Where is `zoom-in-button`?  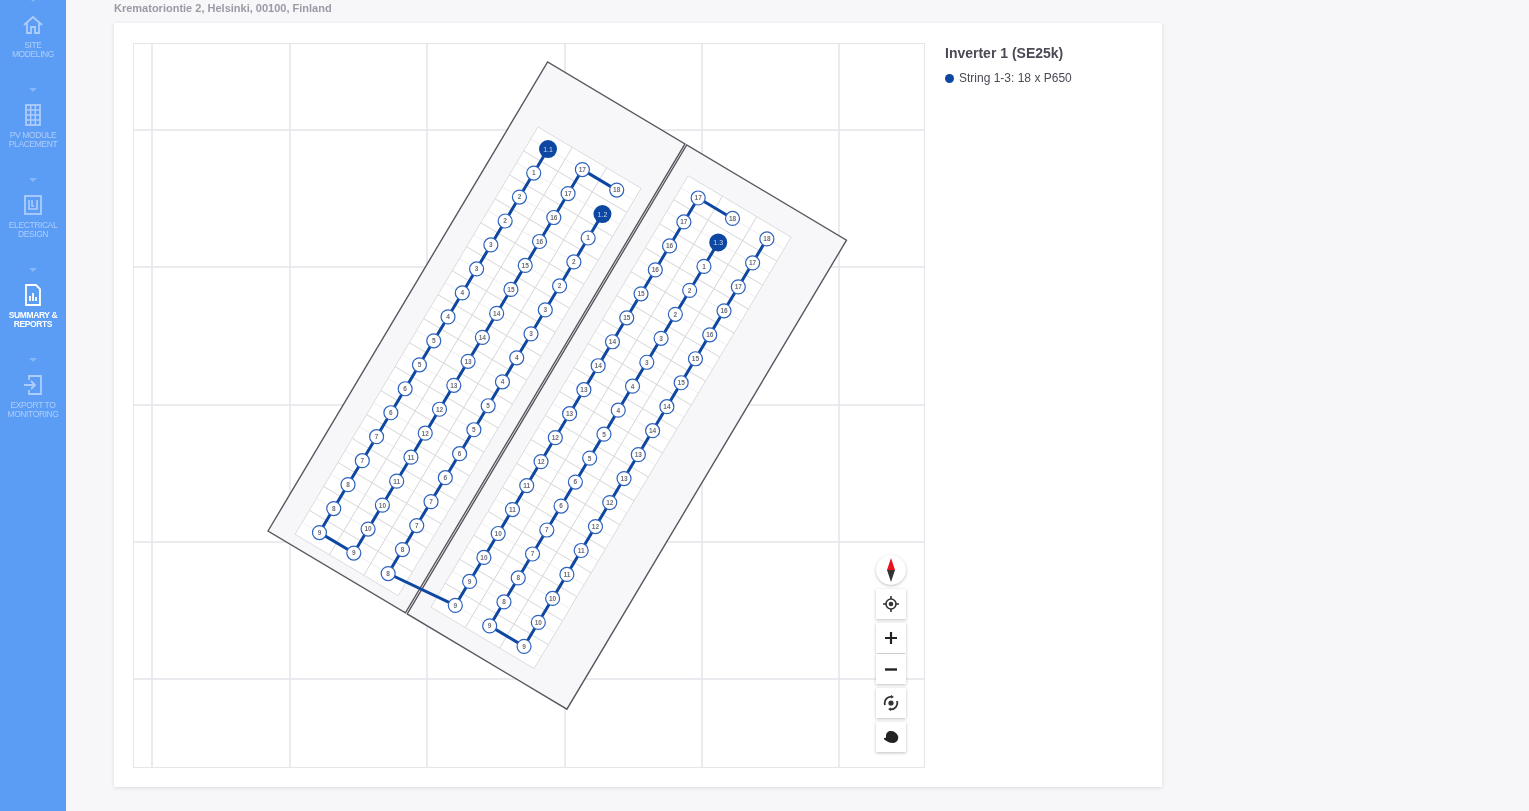 zoom-in-button is located at coordinates (891, 638).